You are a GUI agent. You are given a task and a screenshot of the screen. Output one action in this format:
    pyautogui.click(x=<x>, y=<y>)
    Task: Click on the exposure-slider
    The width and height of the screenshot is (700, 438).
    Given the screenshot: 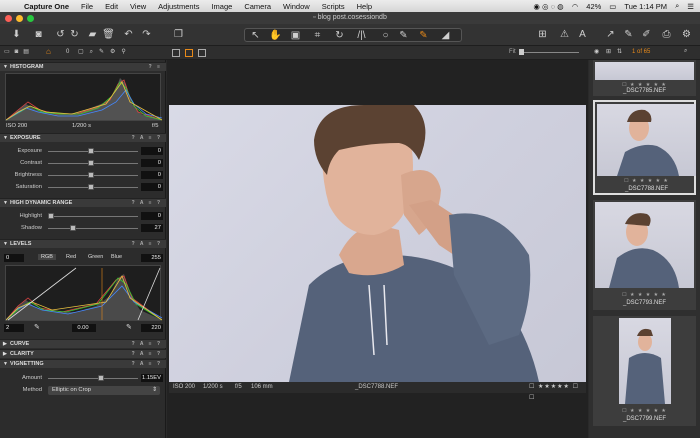 What is the action you would take?
    pyautogui.click(x=93, y=151)
    